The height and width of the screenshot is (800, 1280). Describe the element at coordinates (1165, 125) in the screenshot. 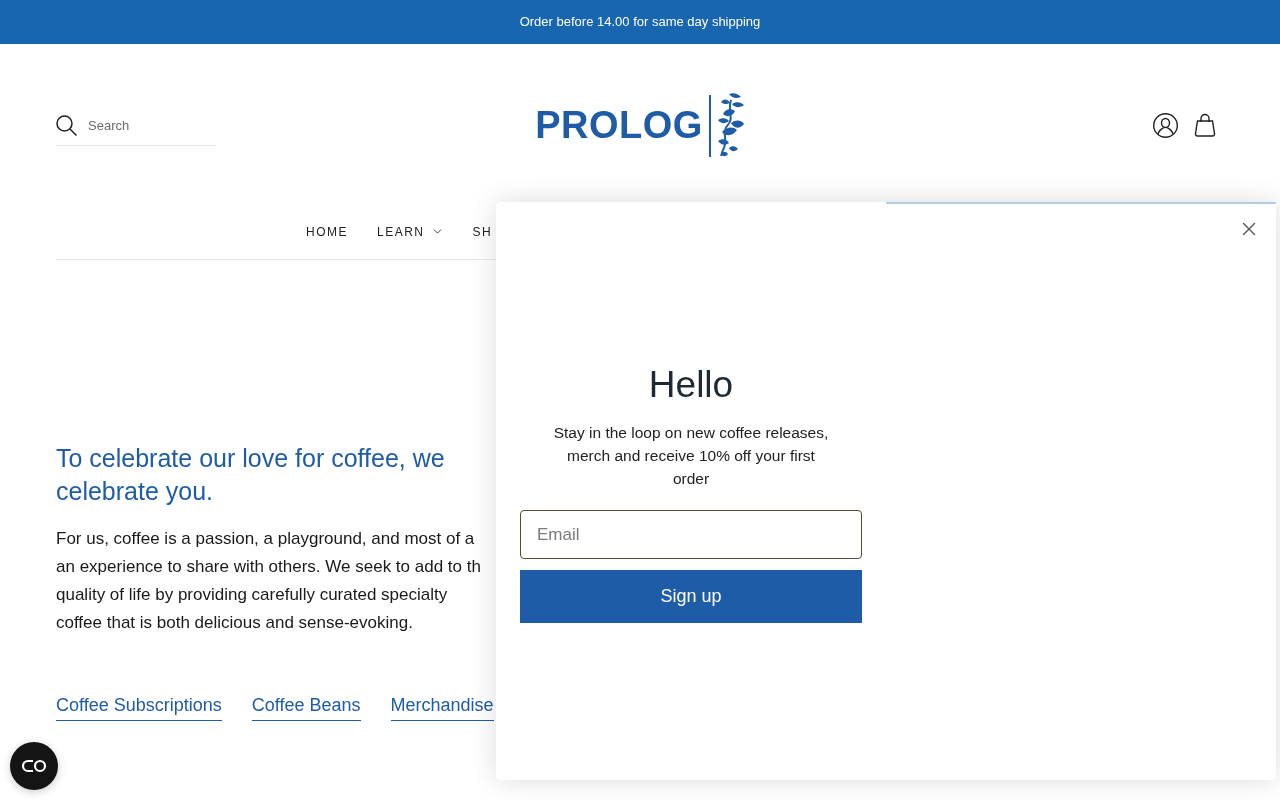

I see `account-icon` at that location.